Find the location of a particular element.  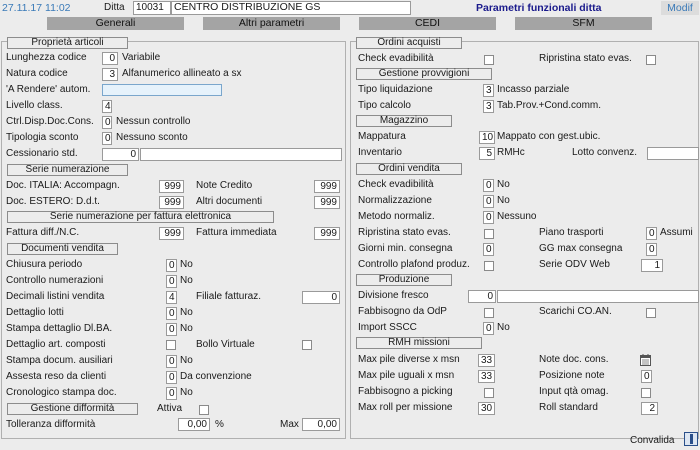

stampa-dettaglio-field: 0 is located at coordinates (171, 329).